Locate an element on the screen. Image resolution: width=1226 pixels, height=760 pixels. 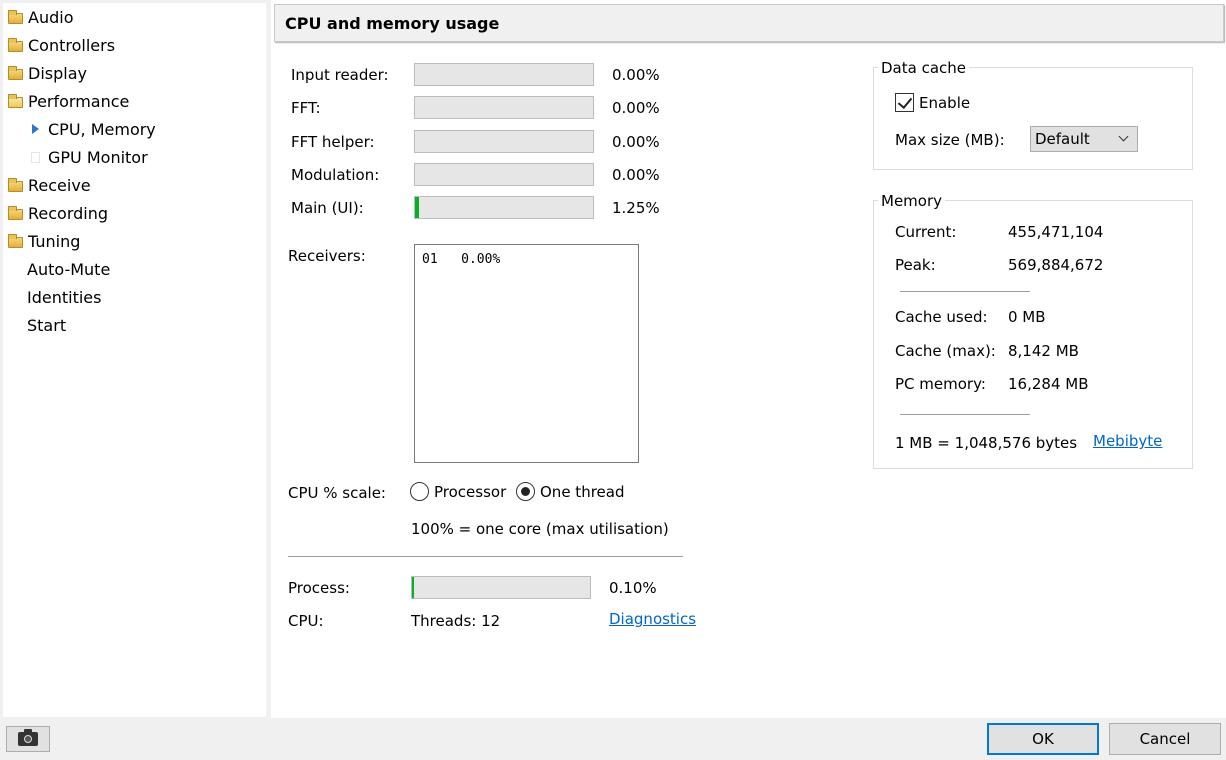
cache-used-label: Cache used: is located at coordinates (941, 317).